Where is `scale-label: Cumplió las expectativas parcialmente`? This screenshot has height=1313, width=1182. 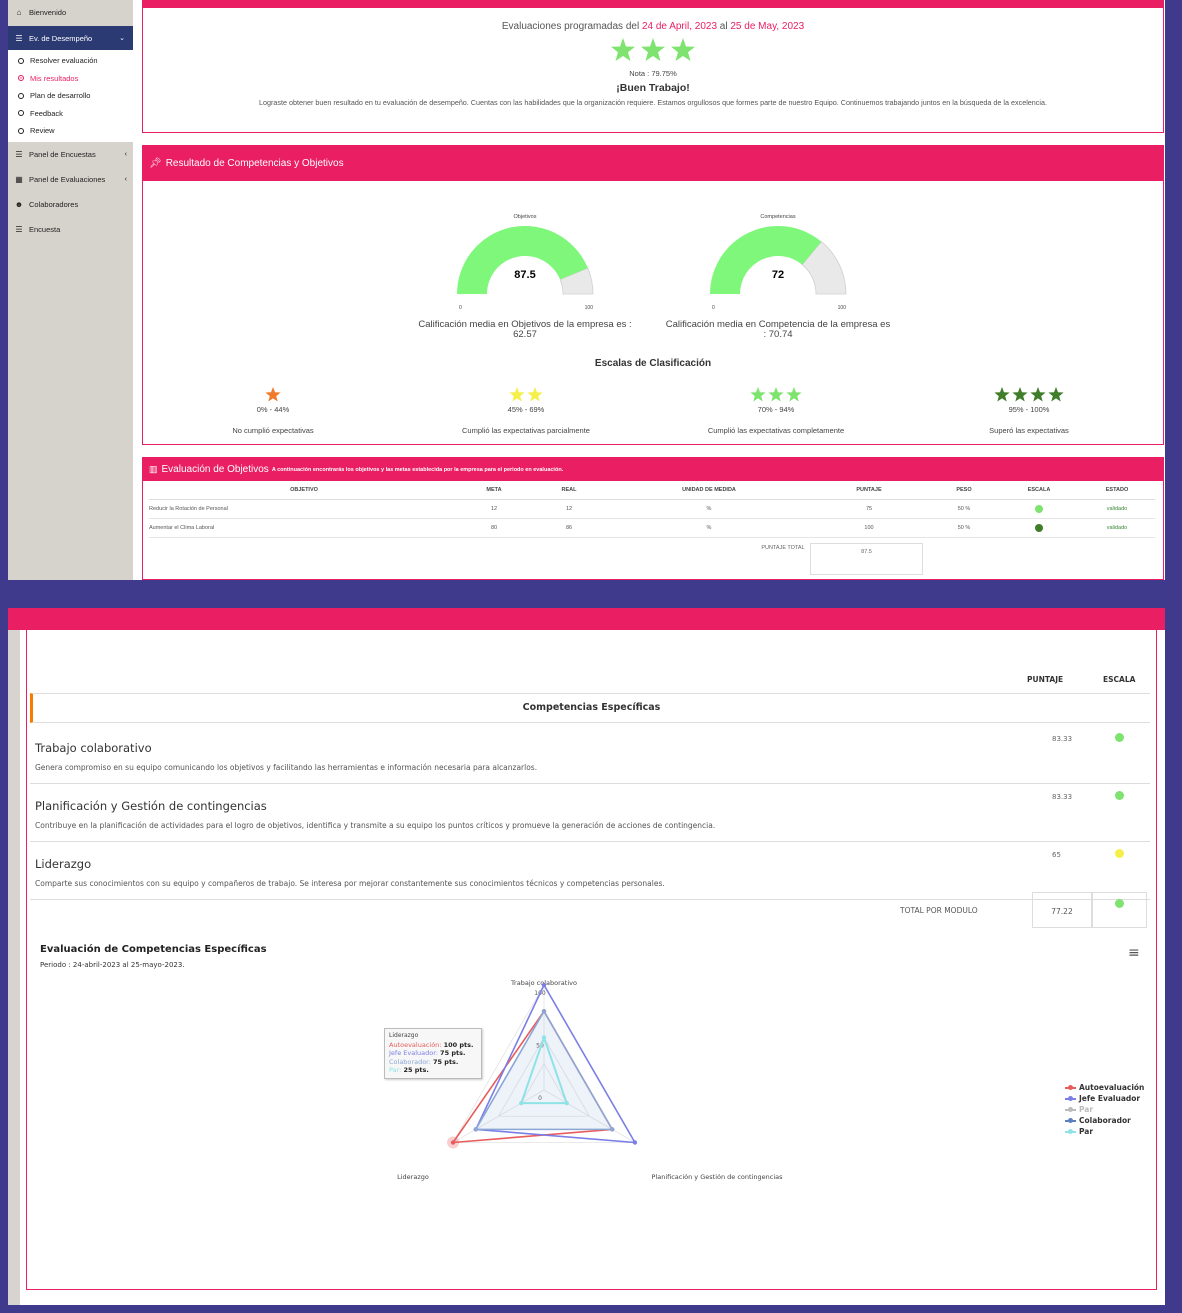 scale-label: Cumplió las expectativas parcialmente is located at coordinates (526, 430).